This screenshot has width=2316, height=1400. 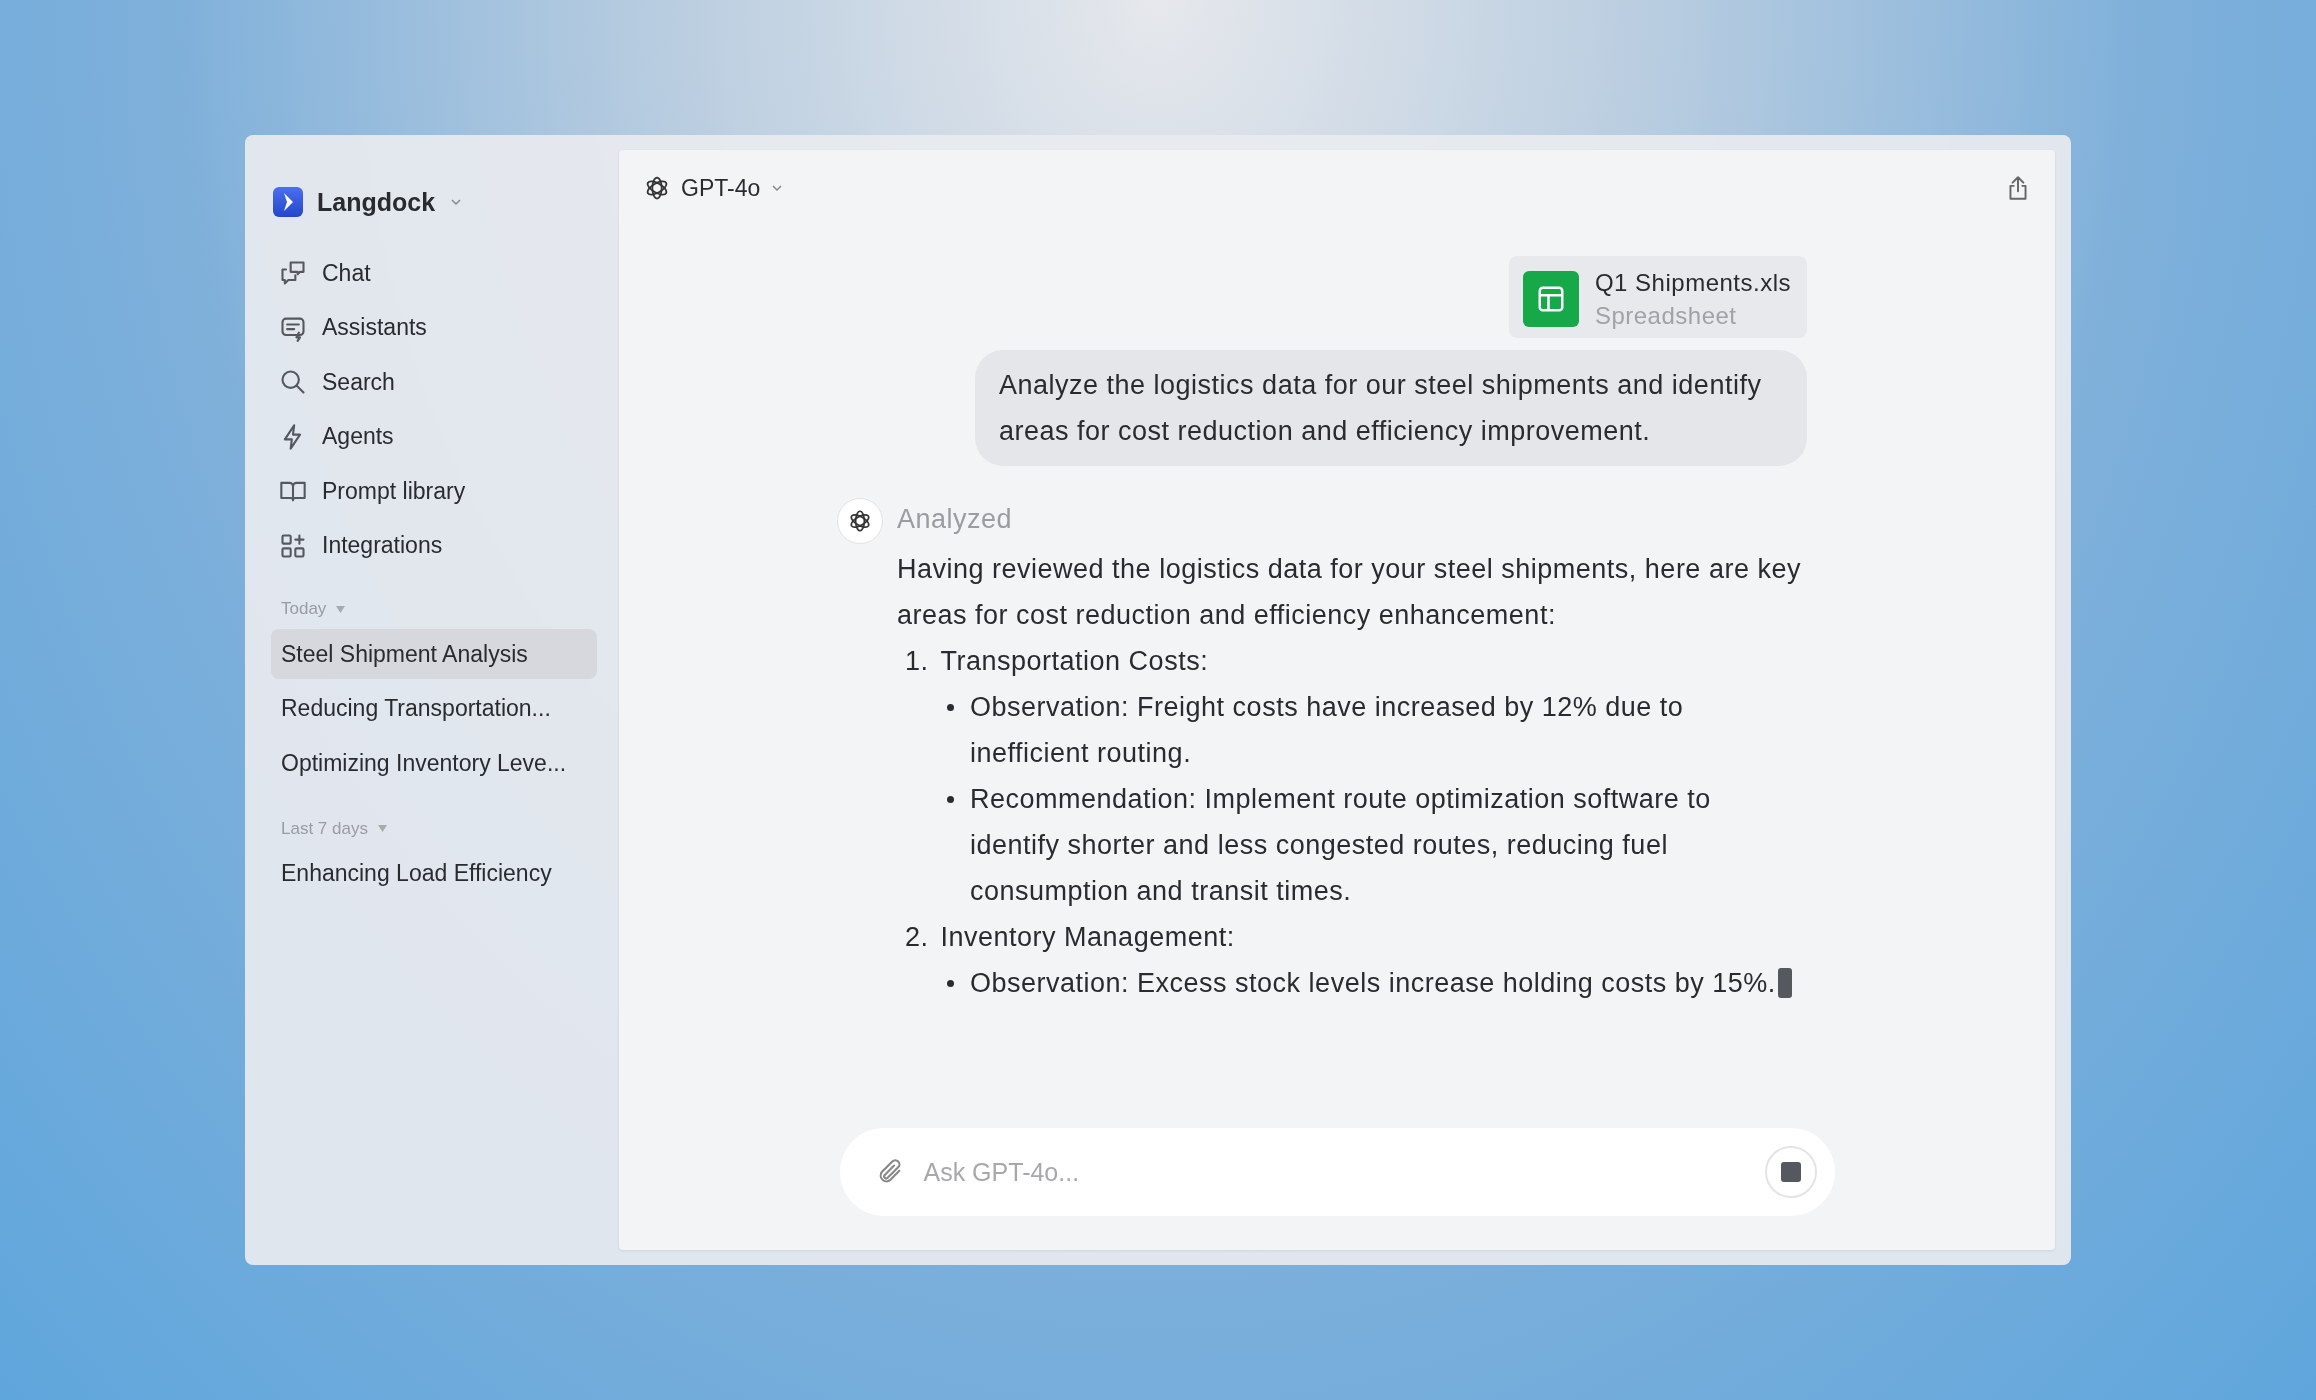 What do you see at coordinates (1340, 845) in the screenshot?
I see `list-item-text: Recommendation: Implement route optimization software to identify shorter and less congested routes, reducing fuel consumption and transit times.` at bounding box center [1340, 845].